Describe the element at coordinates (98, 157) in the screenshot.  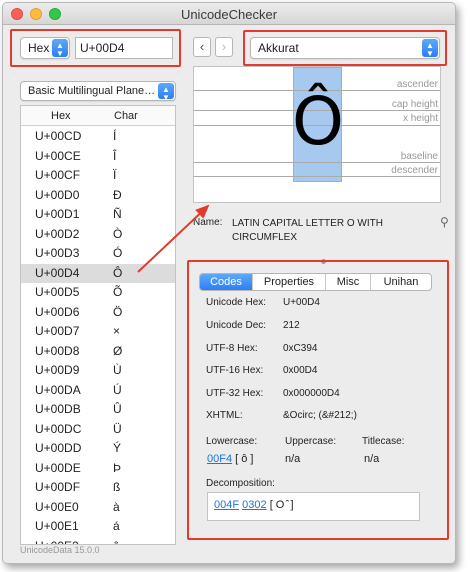
I see `list-item: U+00CE Î` at that location.